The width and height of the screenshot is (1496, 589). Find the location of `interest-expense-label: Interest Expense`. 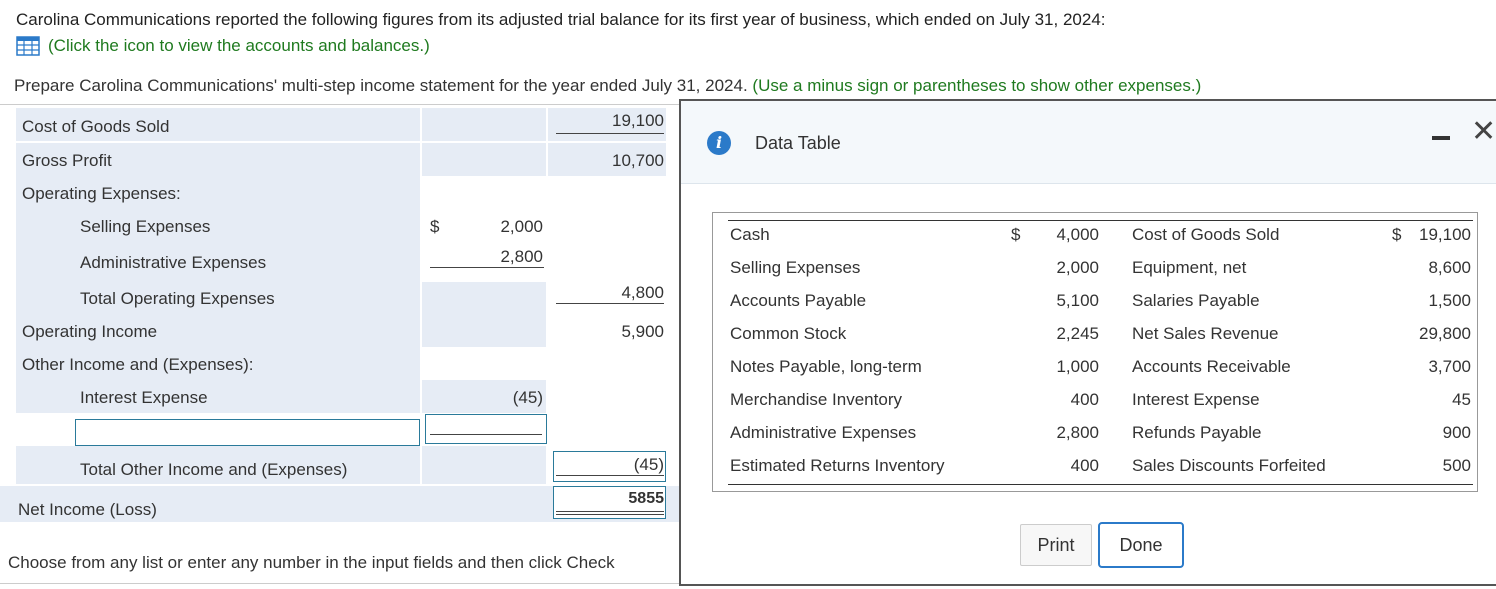

interest-expense-label: Interest Expense is located at coordinates (144, 397).